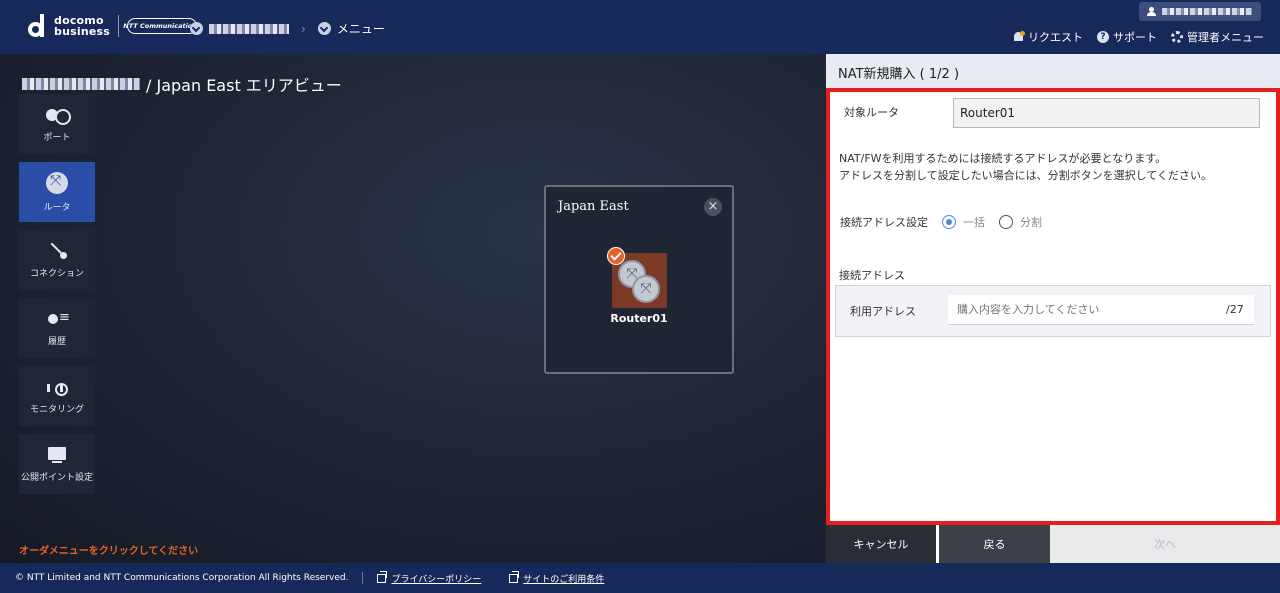  What do you see at coordinates (1006, 222) in the screenshot?
I see `radio-unchecked-icon` at bounding box center [1006, 222].